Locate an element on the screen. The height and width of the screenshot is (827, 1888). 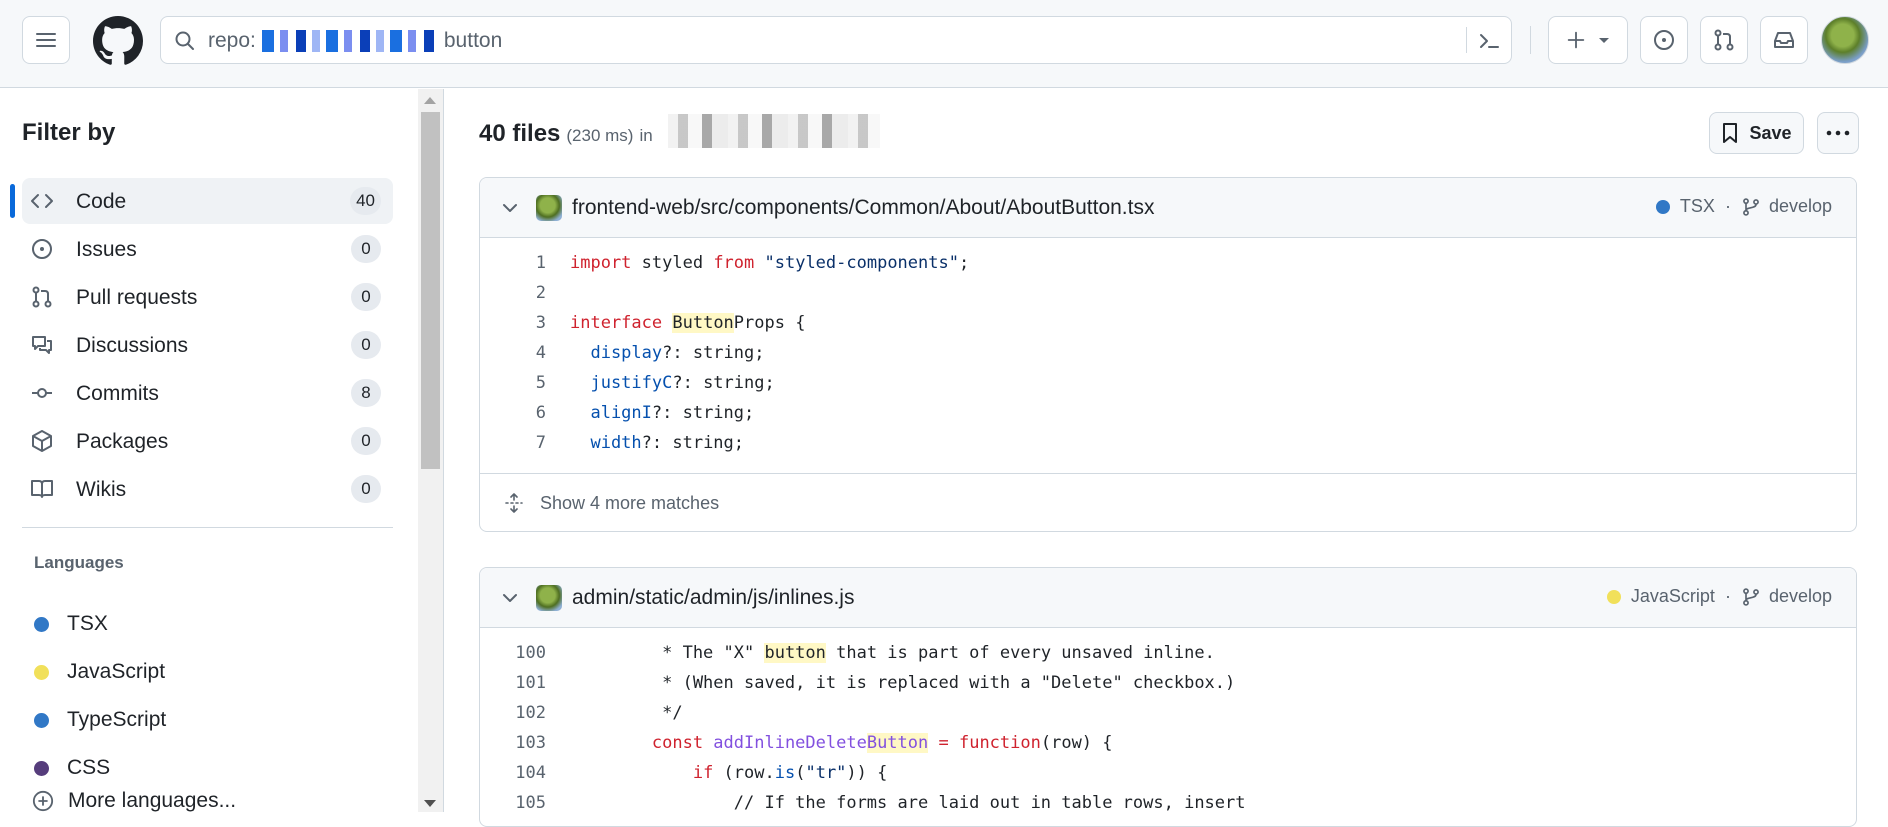
filter-issues: Issues 0 is located at coordinates (207, 249).